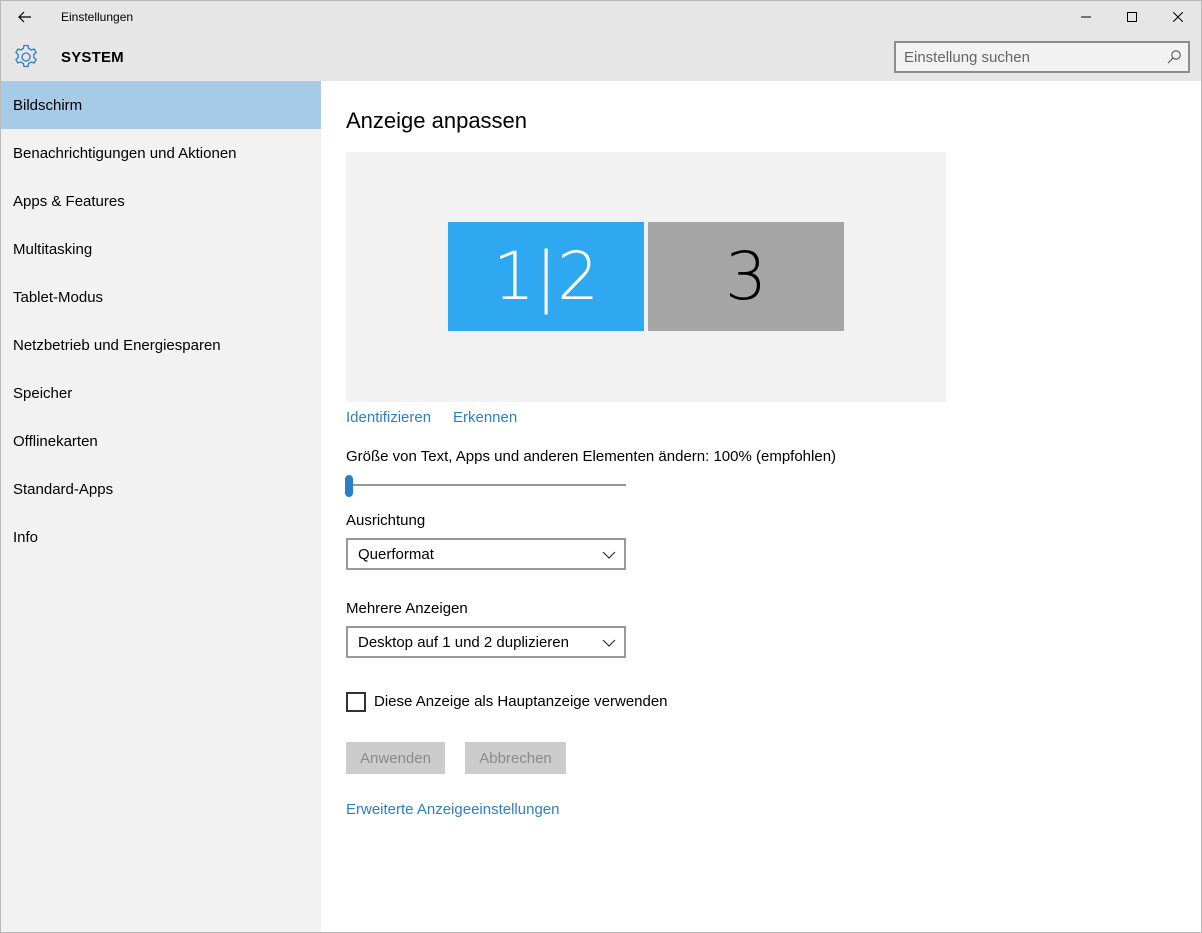 The height and width of the screenshot is (933, 1202). What do you see at coordinates (161, 489) in the screenshot?
I see `sidebar-item-standard-apps: Standard-Apps` at bounding box center [161, 489].